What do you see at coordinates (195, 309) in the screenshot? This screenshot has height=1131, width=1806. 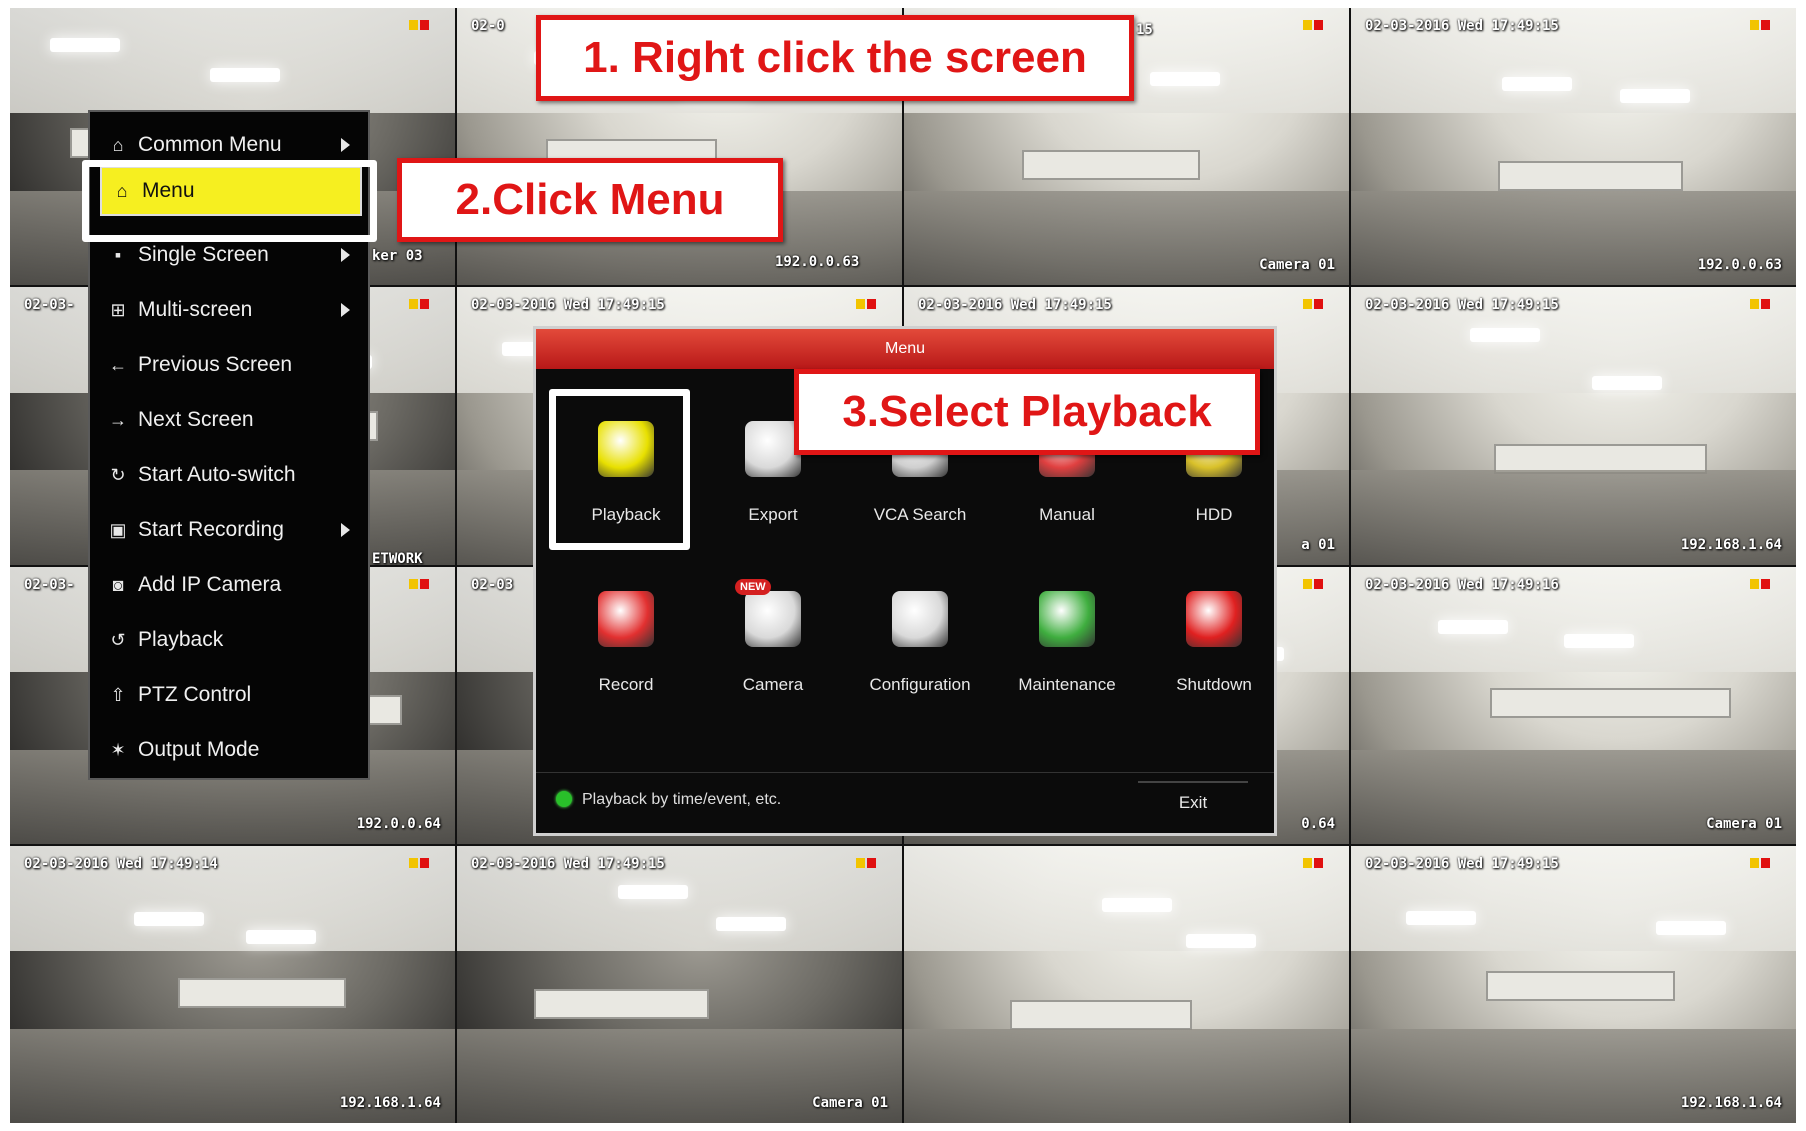 I see `context-menu-item-label: Multi-screen` at bounding box center [195, 309].